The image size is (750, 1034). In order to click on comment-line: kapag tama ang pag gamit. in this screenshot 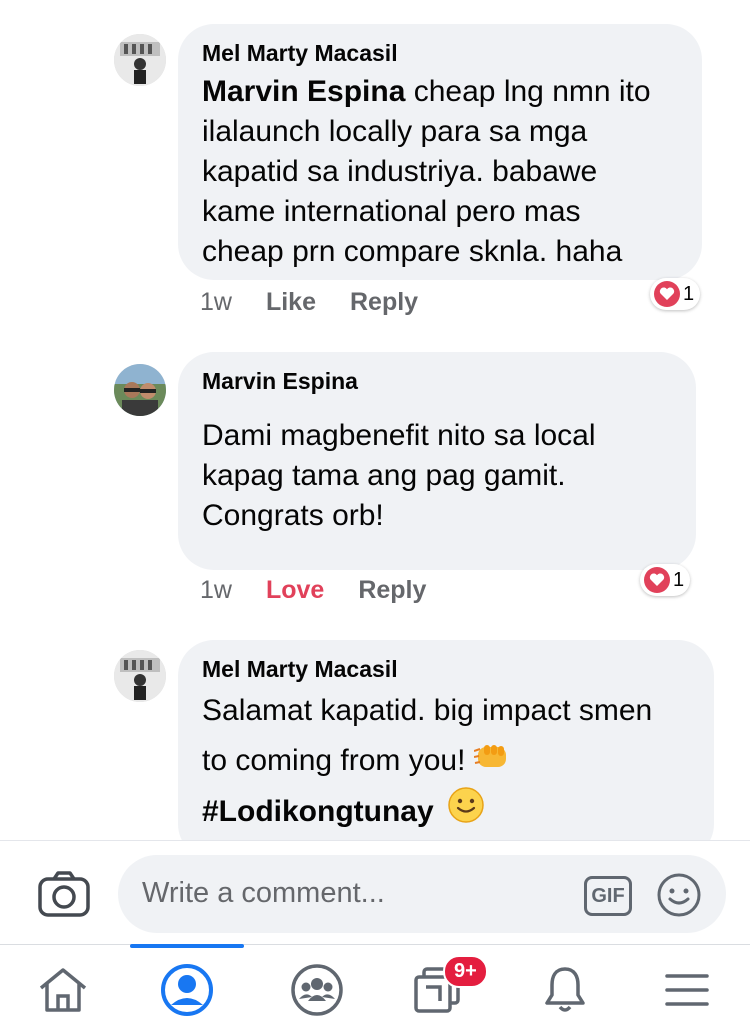, I will do `click(384, 475)`.